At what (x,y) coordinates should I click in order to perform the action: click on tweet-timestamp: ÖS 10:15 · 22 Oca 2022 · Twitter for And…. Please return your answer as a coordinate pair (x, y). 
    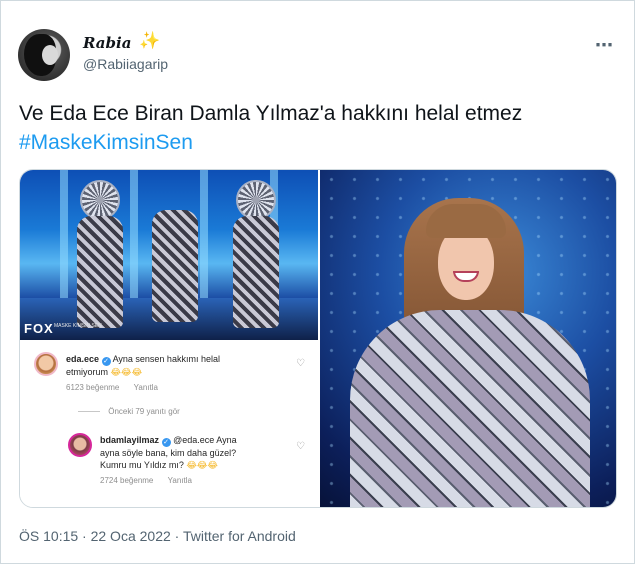
    Looking at the image, I should click on (157, 536).